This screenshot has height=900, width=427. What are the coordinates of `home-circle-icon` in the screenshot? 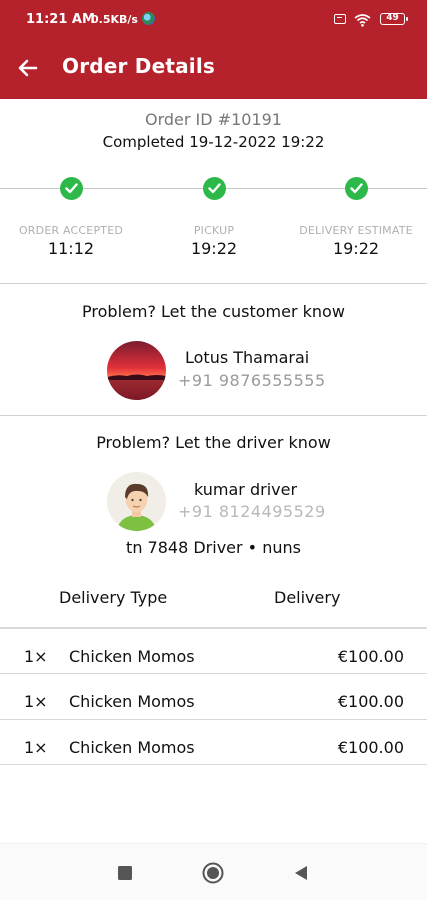 It's located at (213, 873).